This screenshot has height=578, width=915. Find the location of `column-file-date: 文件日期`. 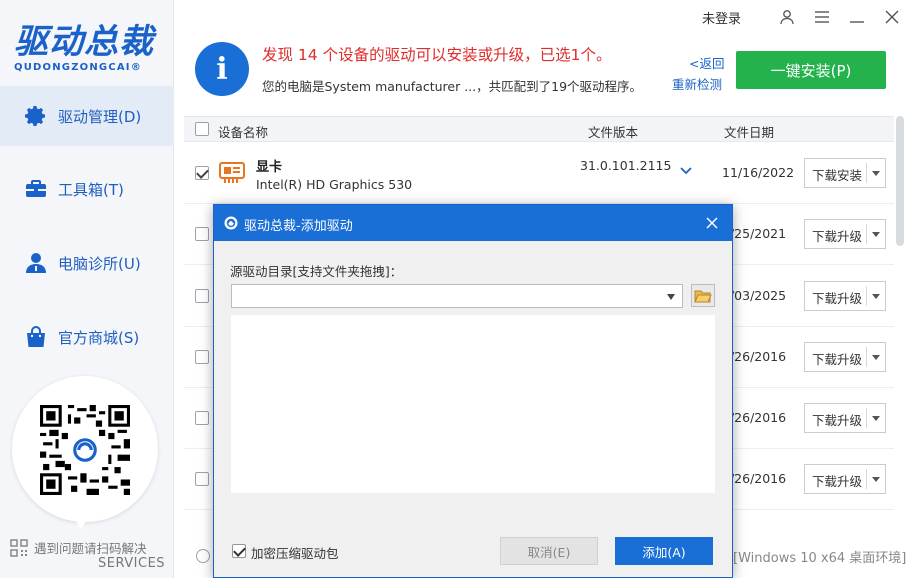

column-file-date: 文件日期 is located at coordinates (749, 132).